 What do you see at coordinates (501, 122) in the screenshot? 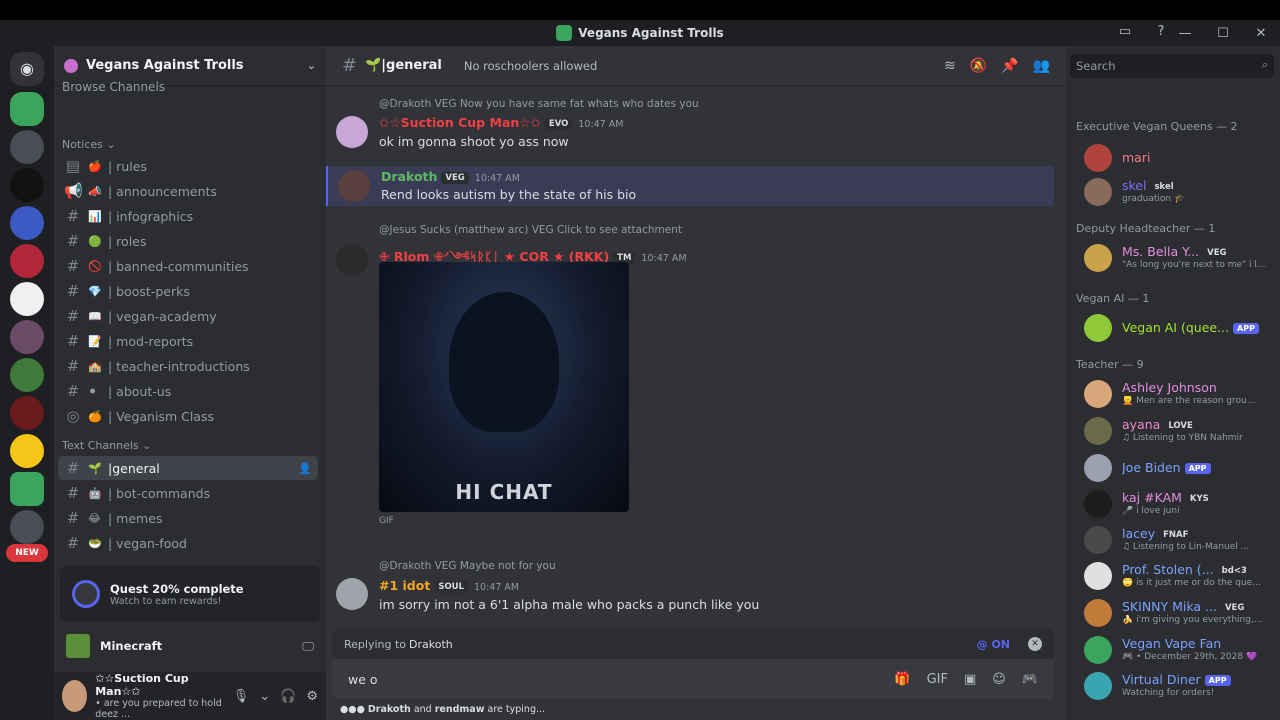
I see `message-author: ✩☆Suction Cup Man☆✩ EVO 10:47 AM` at bounding box center [501, 122].